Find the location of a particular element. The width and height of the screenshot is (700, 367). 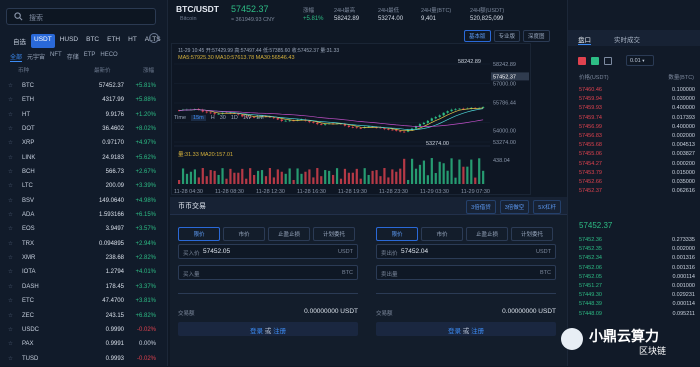

interval-1: 15m is located at coordinates (198, 118).